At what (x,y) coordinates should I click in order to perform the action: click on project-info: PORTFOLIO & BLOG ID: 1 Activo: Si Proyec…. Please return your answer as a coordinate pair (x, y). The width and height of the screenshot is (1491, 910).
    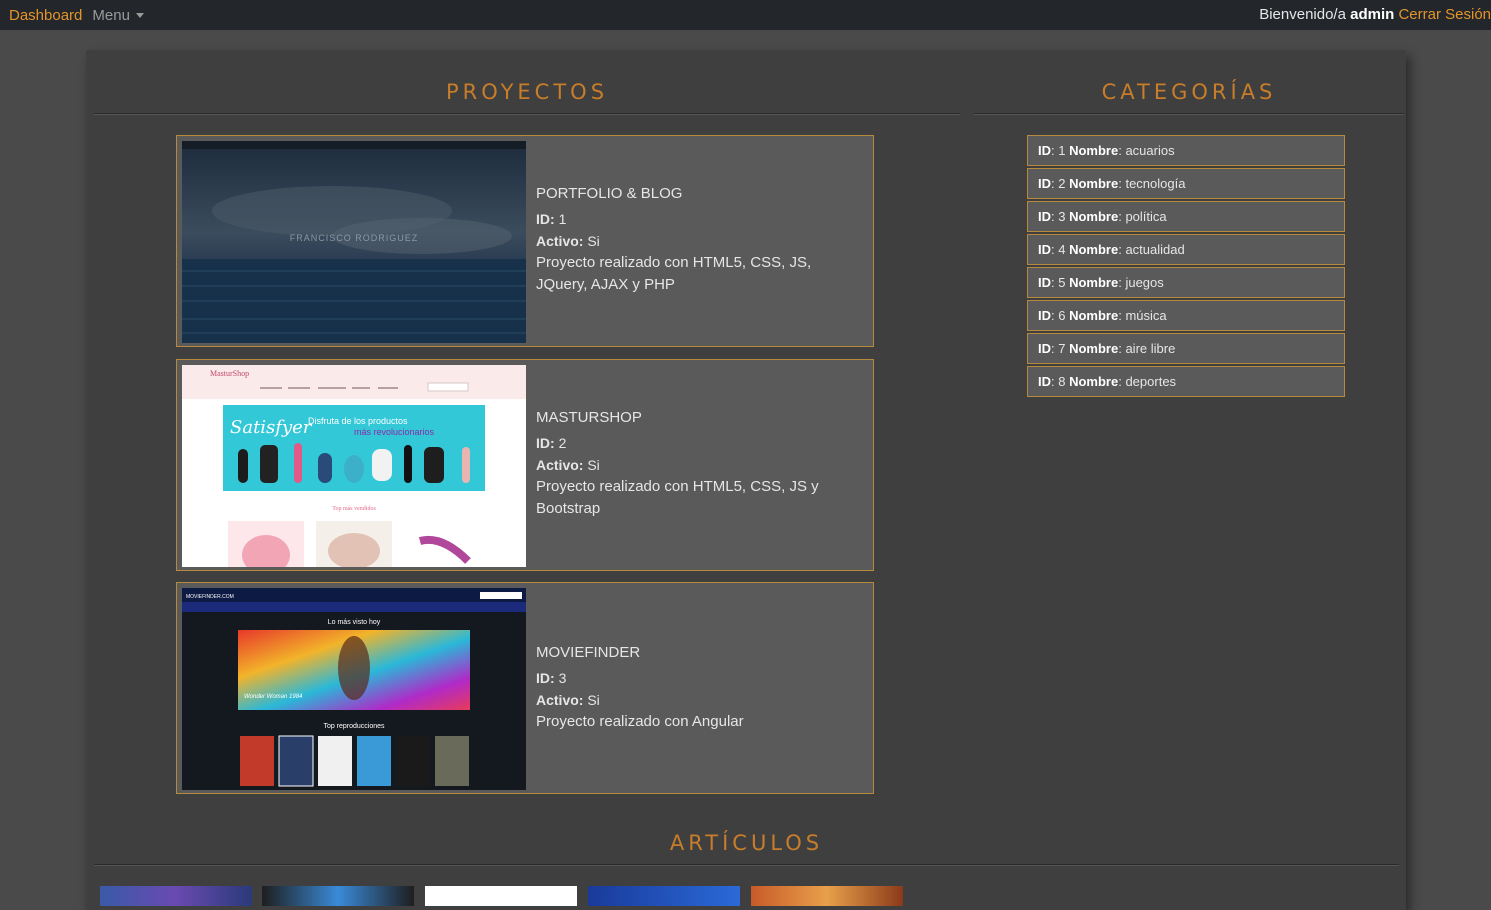
    Looking at the image, I should click on (696, 239).